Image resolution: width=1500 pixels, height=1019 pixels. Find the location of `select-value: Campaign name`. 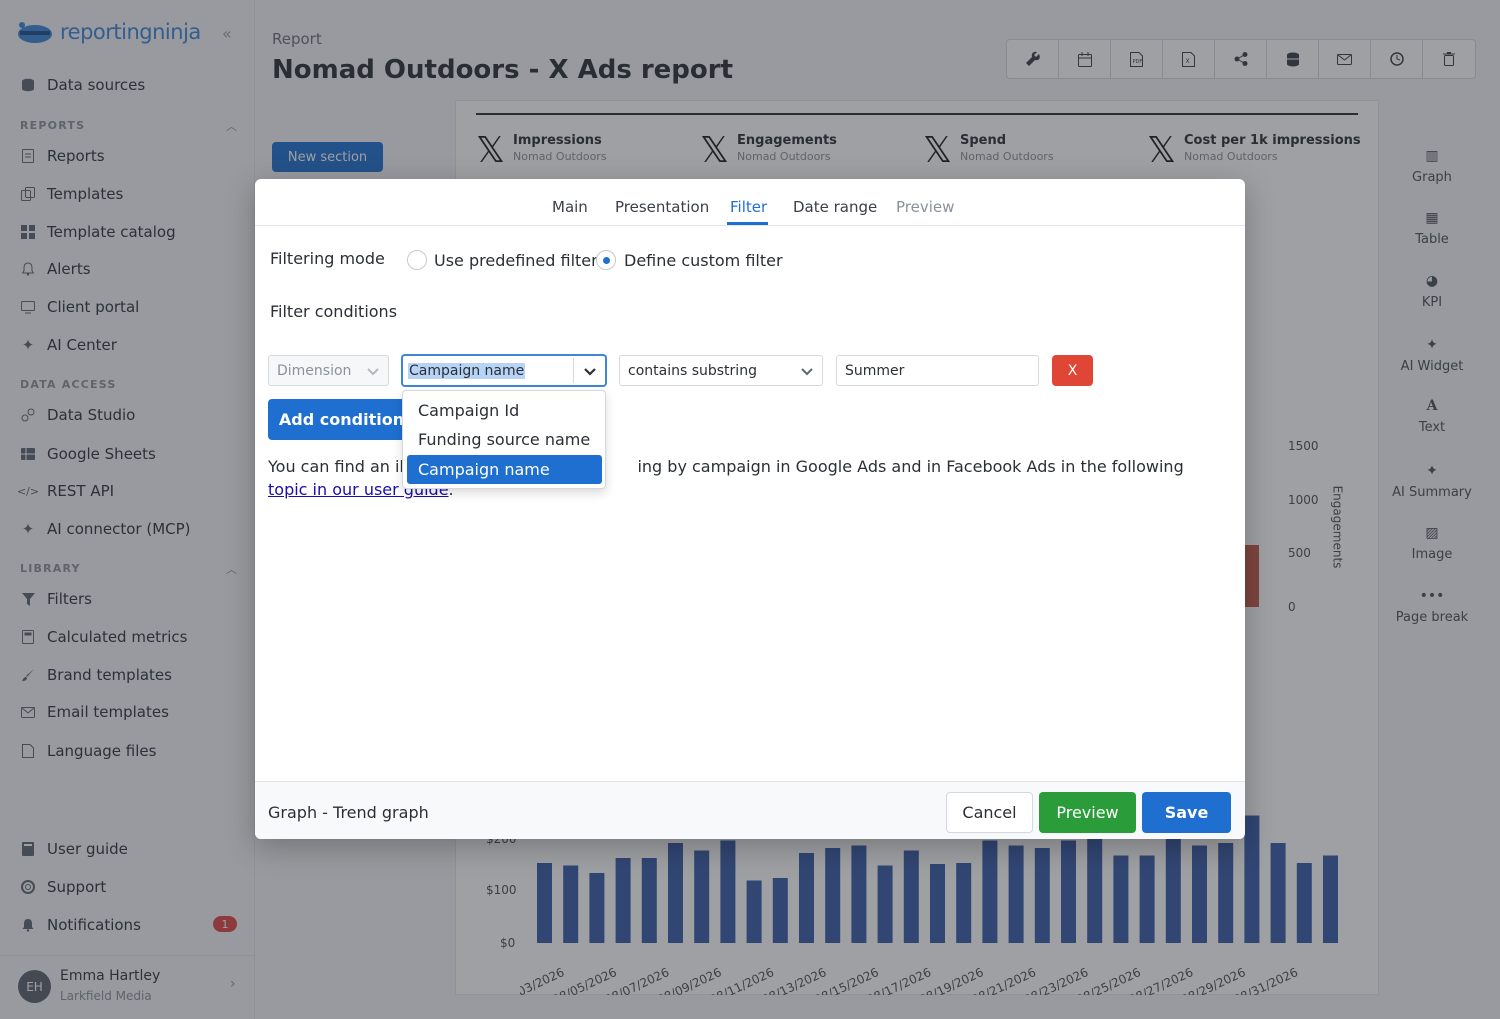

select-value: Campaign name is located at coordinates (467, 370).